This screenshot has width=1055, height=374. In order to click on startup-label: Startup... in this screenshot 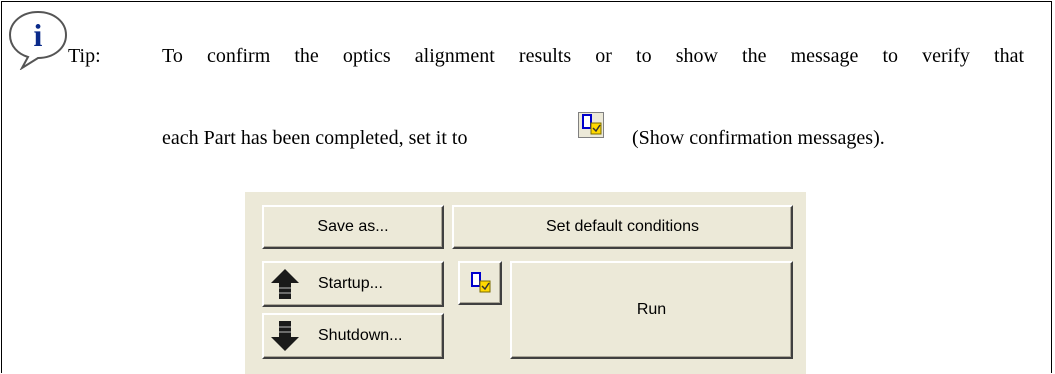, I will do `click(350, 283)`.